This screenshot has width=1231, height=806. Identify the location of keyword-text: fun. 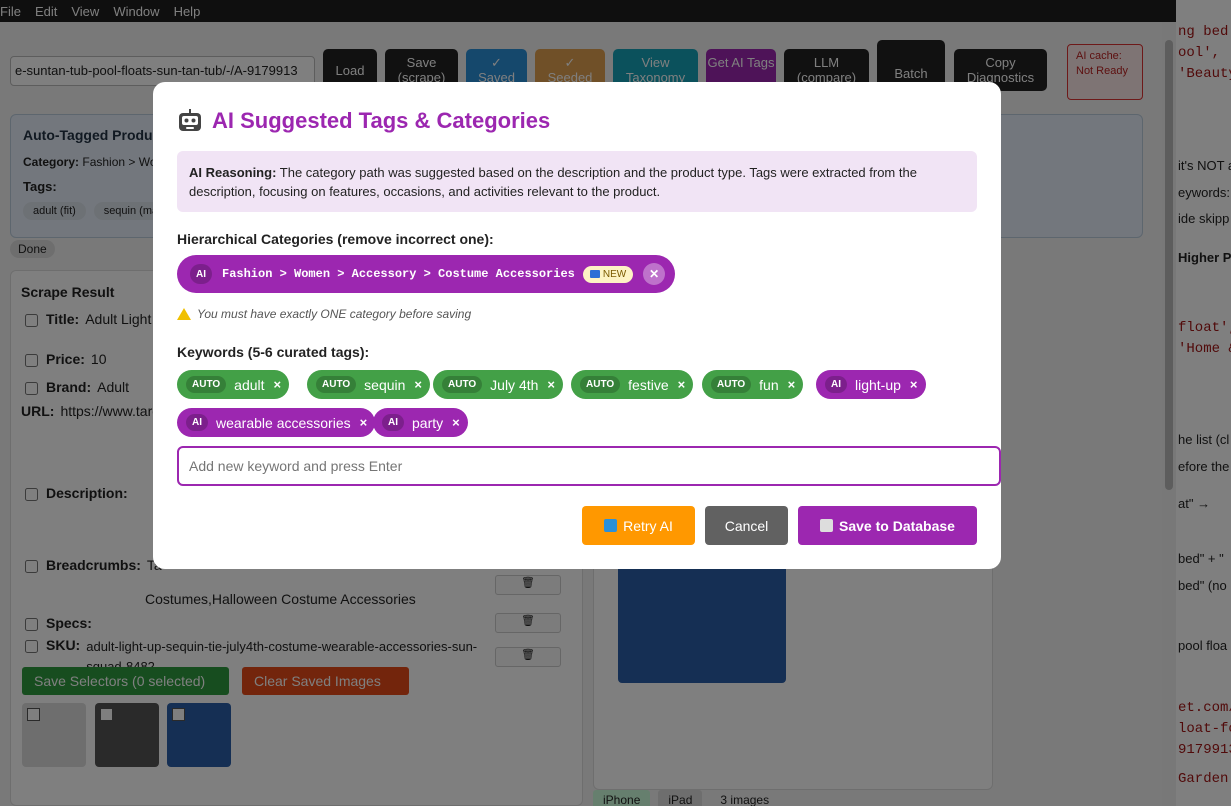
(769, 384).